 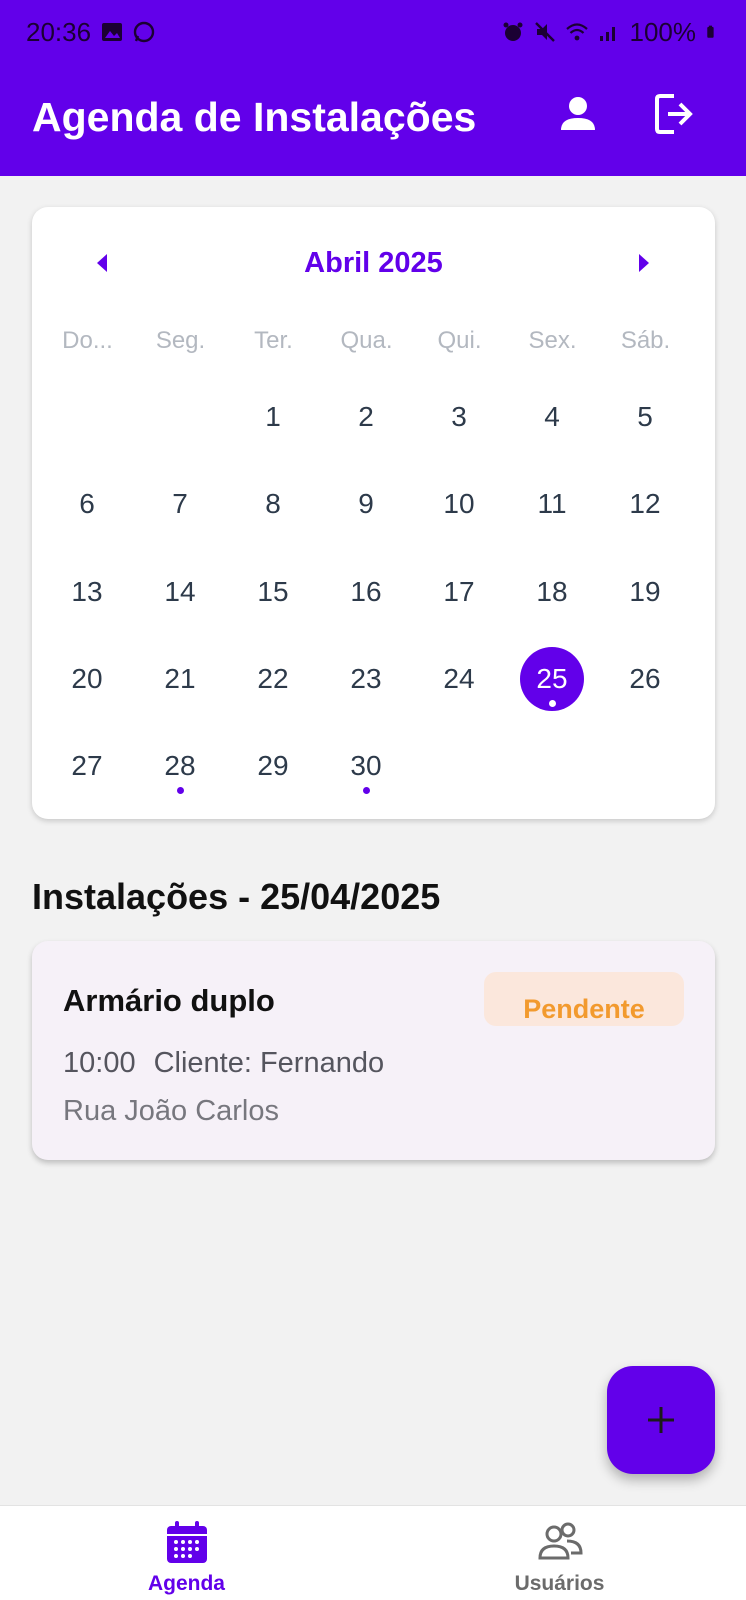 I want to click on chevron-right-icon, so click(x=644, y=263).